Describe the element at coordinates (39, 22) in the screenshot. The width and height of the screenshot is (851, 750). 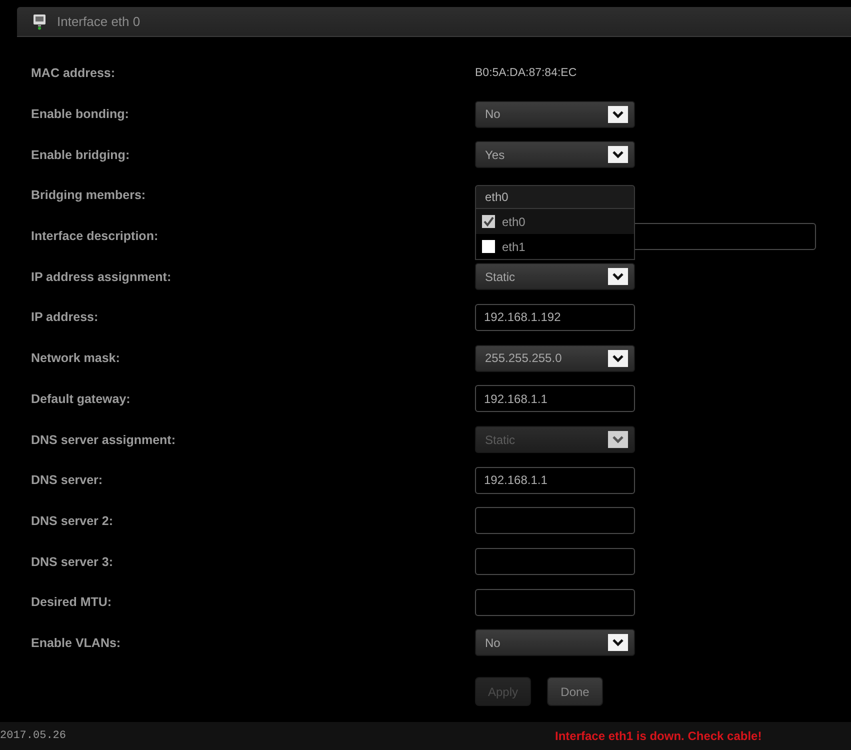
I see `monitor-icon` at that location.